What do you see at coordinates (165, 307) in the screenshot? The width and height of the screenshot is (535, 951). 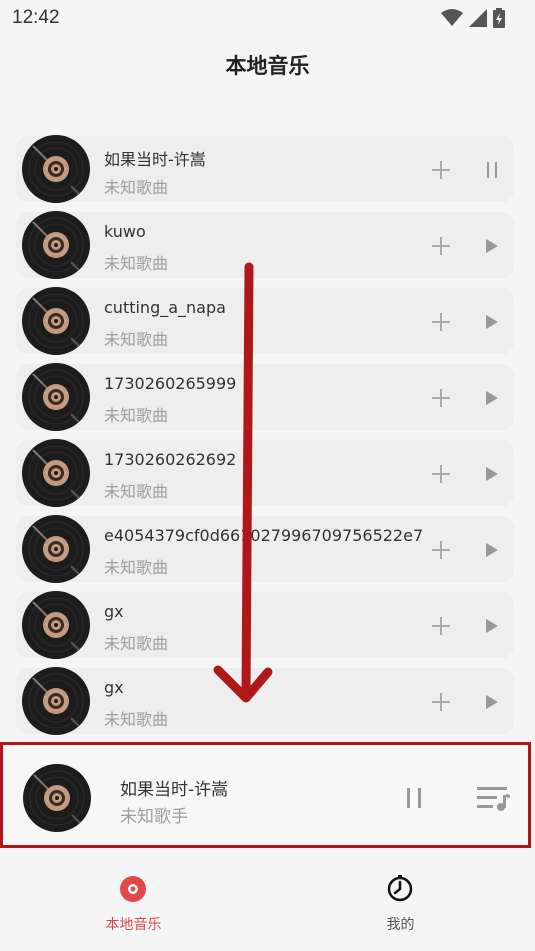 I see `song-title: cutting_a_napa` at bounding box center [165, 307].